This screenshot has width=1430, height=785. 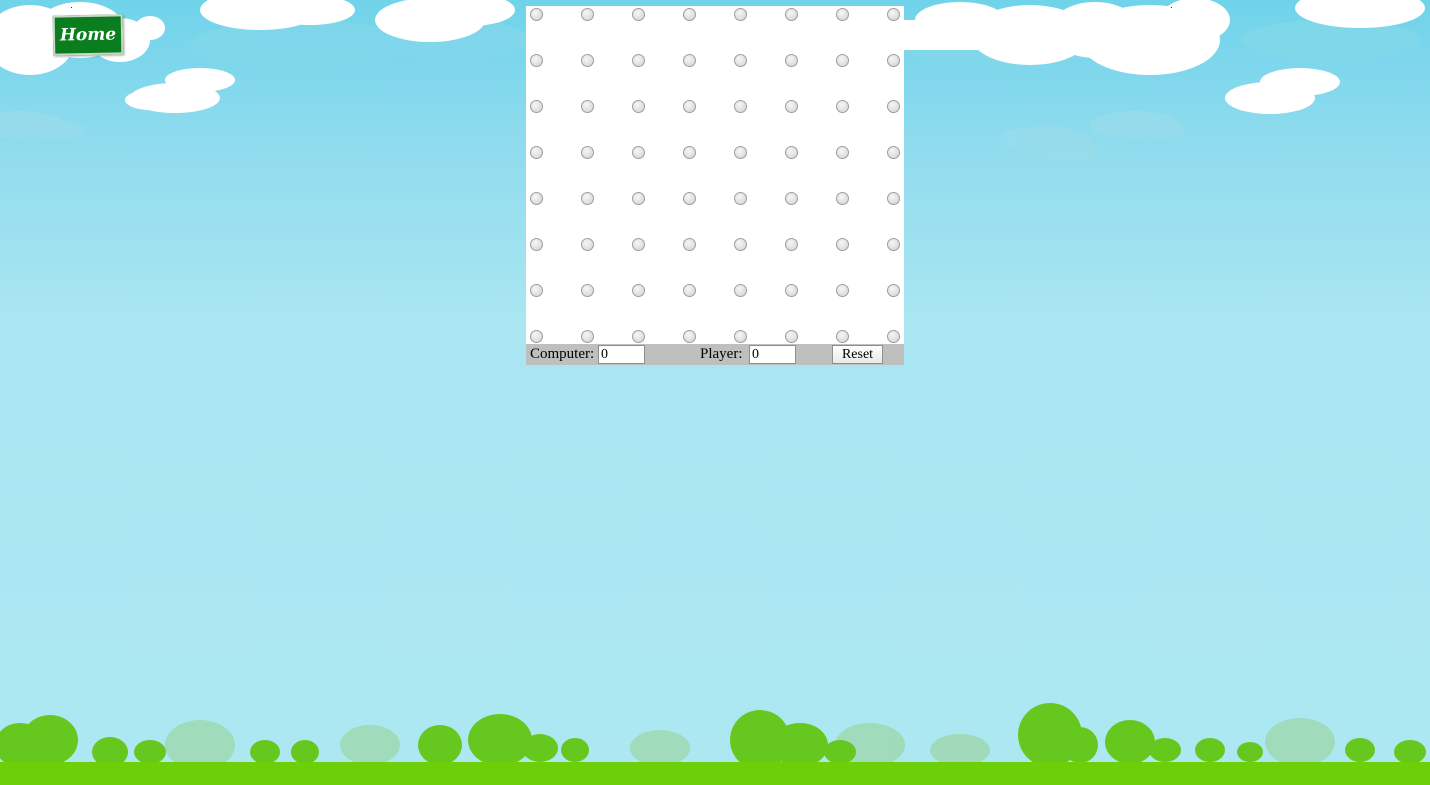 I want to click on computer-score-field, so click(x=621, y=354).